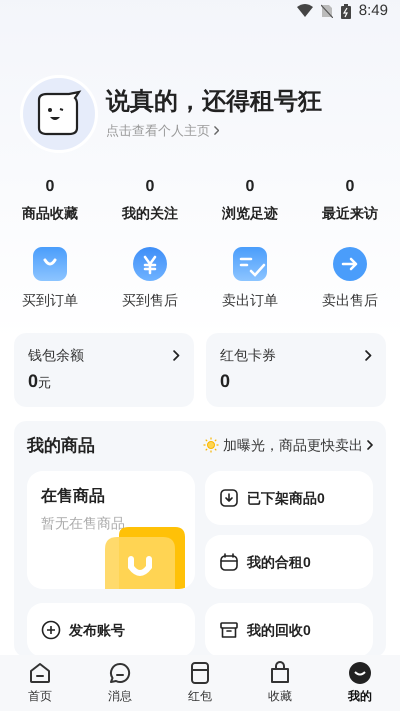  I want to click on archive-box-icon, so click(229, 630).